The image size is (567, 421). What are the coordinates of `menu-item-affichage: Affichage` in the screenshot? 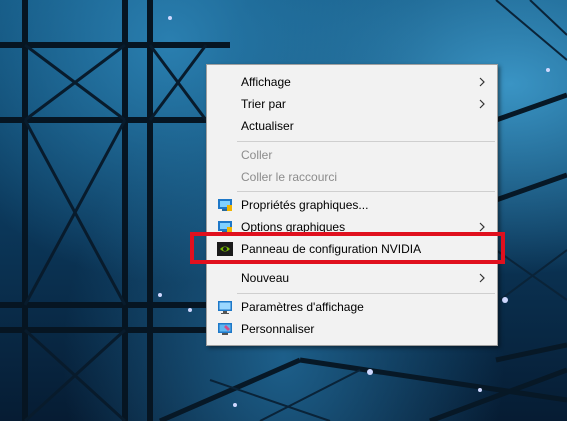 It's located at (352, 82).